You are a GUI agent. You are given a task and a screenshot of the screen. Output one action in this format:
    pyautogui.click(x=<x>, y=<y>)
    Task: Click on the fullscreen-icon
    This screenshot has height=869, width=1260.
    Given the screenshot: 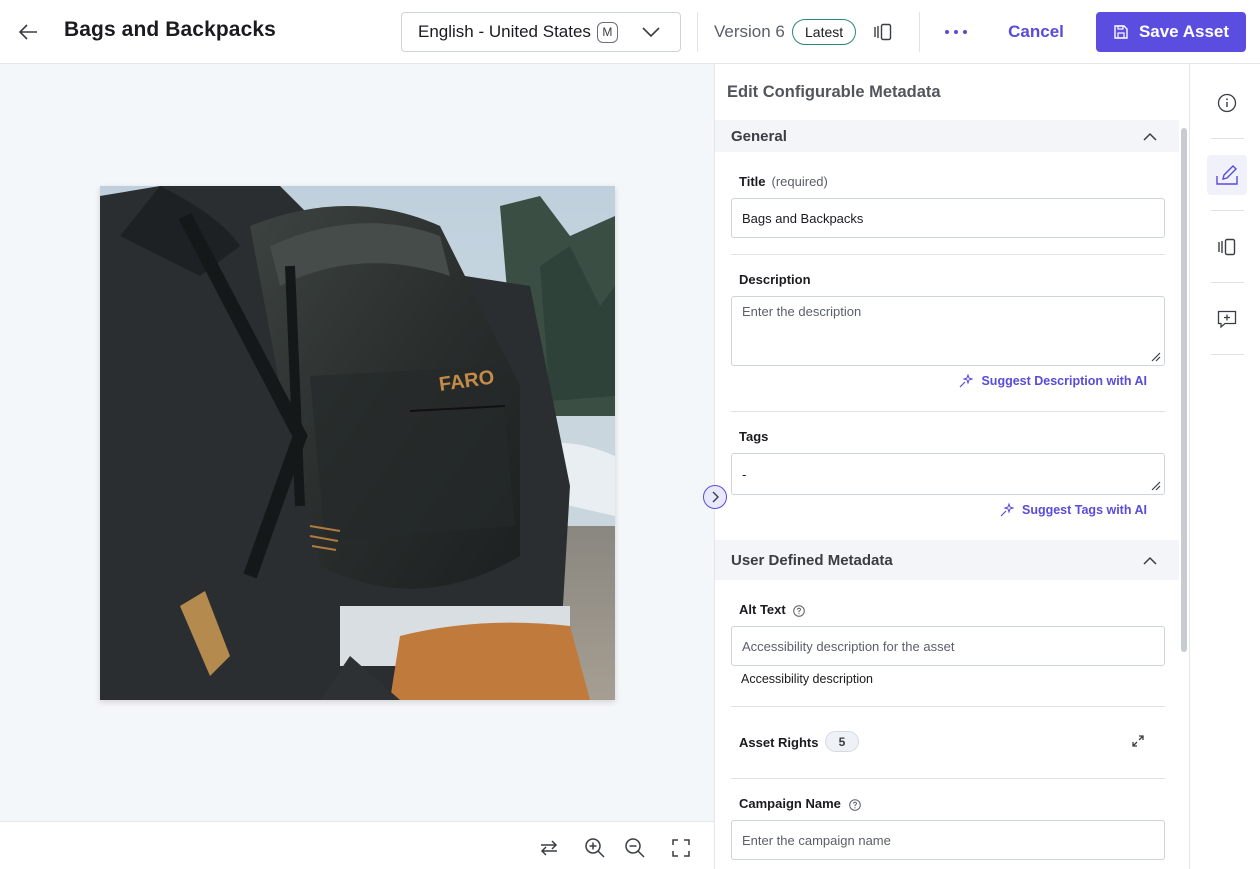 What is the action you would take?
    pyautogui.click(x=681, y=848)
    